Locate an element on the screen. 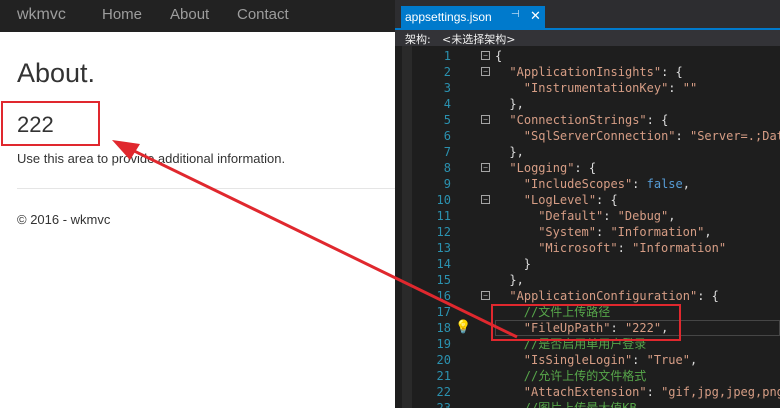  code-line: 14} is located at coordinates (587, 264).